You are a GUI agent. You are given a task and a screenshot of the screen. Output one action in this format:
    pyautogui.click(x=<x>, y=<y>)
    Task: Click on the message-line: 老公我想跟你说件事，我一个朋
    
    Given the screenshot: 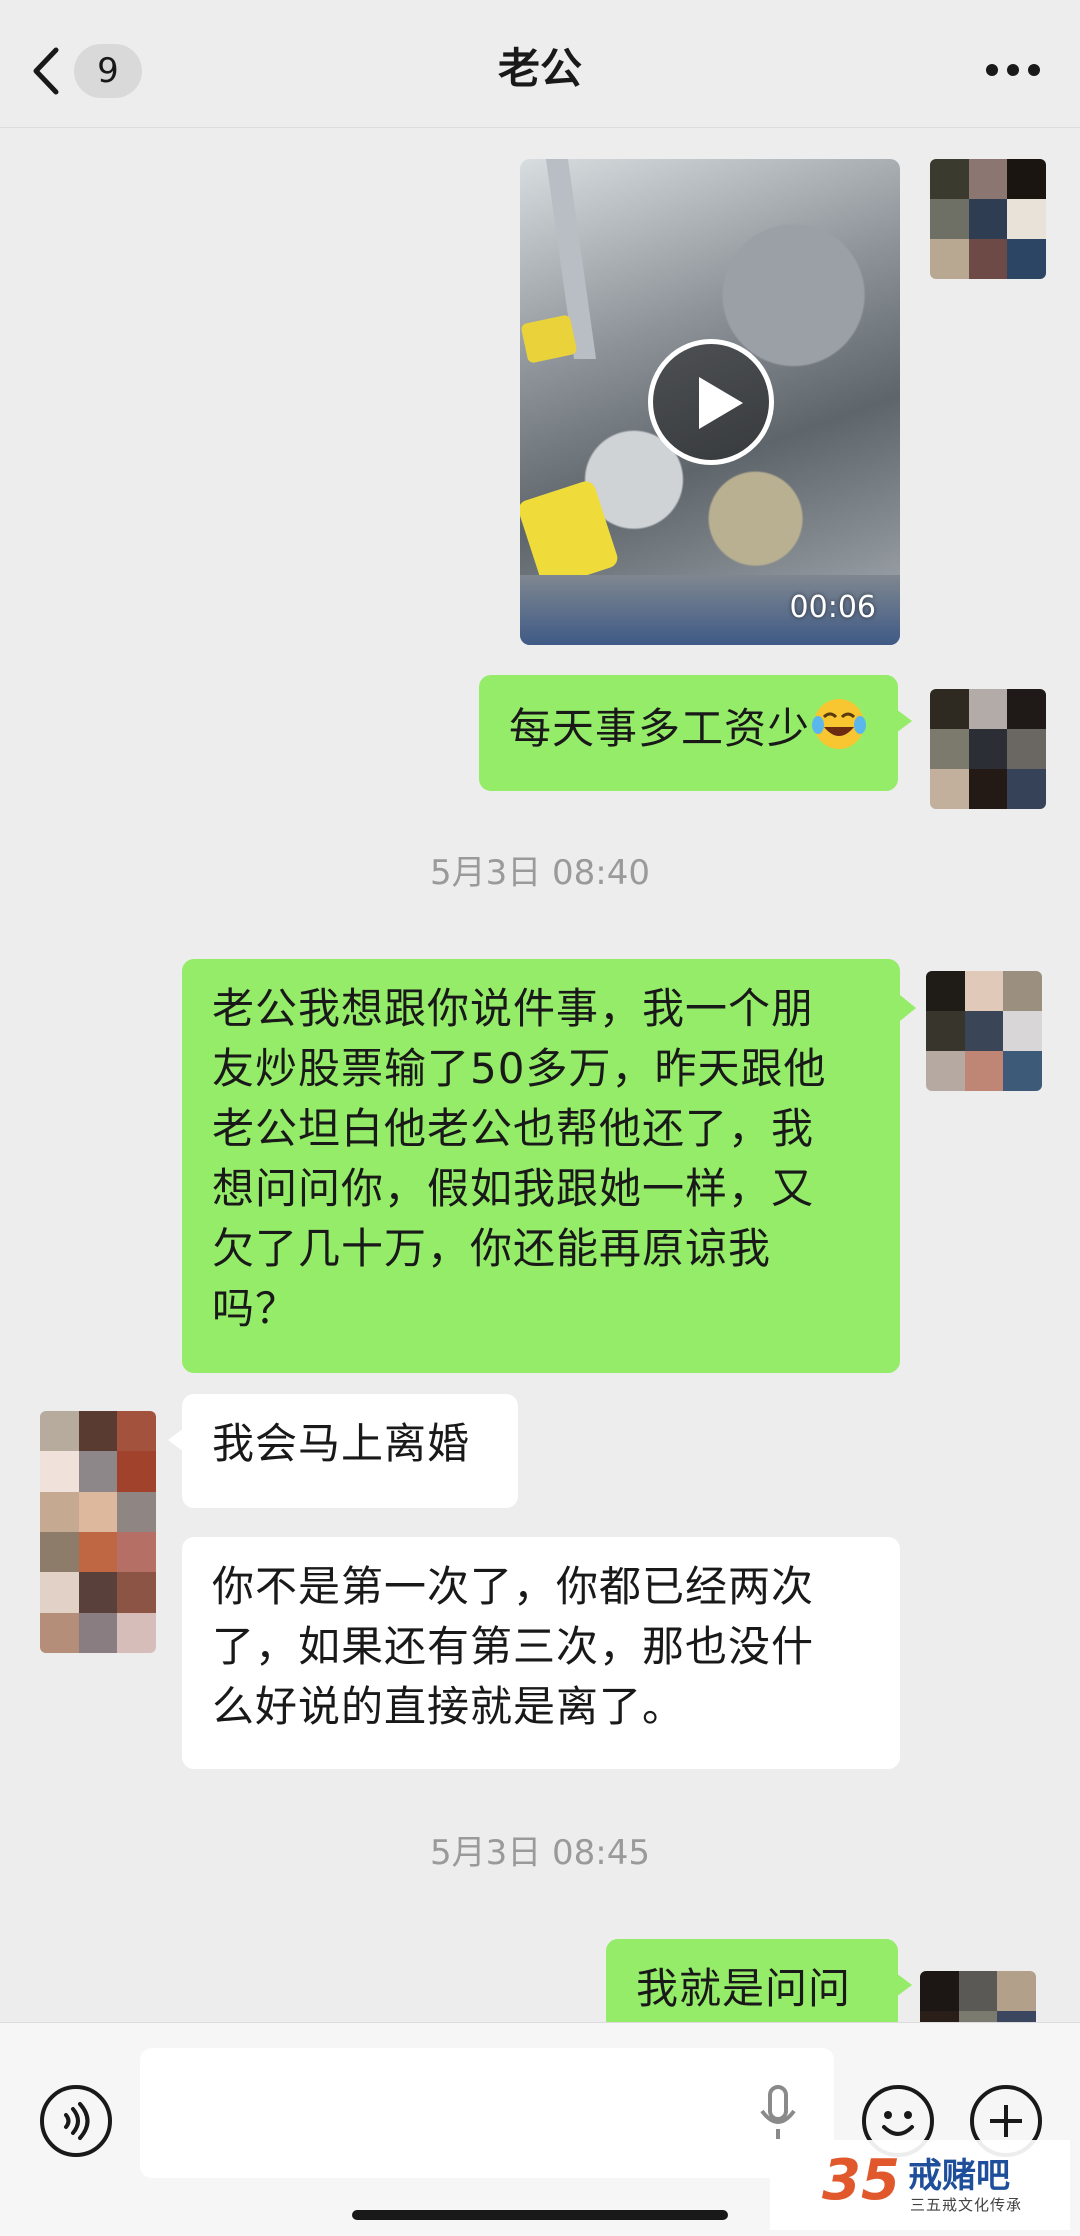 What is the action you would take?
    pyautogui.click(x=513, y=1008)
    